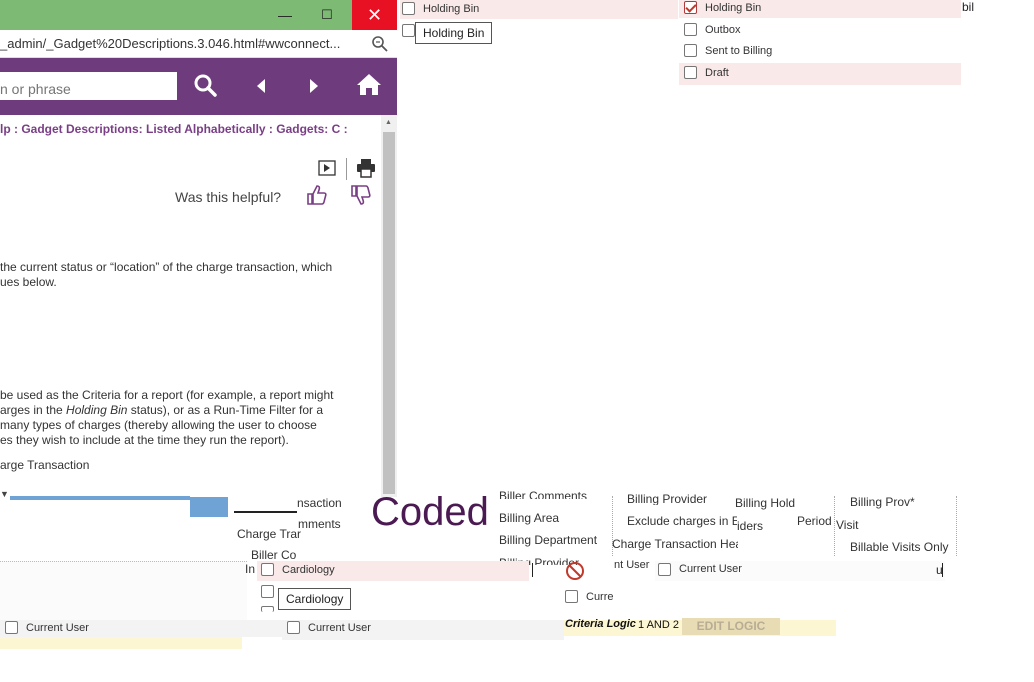 The image size is (1034, 682). What do you see at coordinates (750, 526) in the screenshot?
I see `gadget-item: iders` at bounding box center [750, 526].